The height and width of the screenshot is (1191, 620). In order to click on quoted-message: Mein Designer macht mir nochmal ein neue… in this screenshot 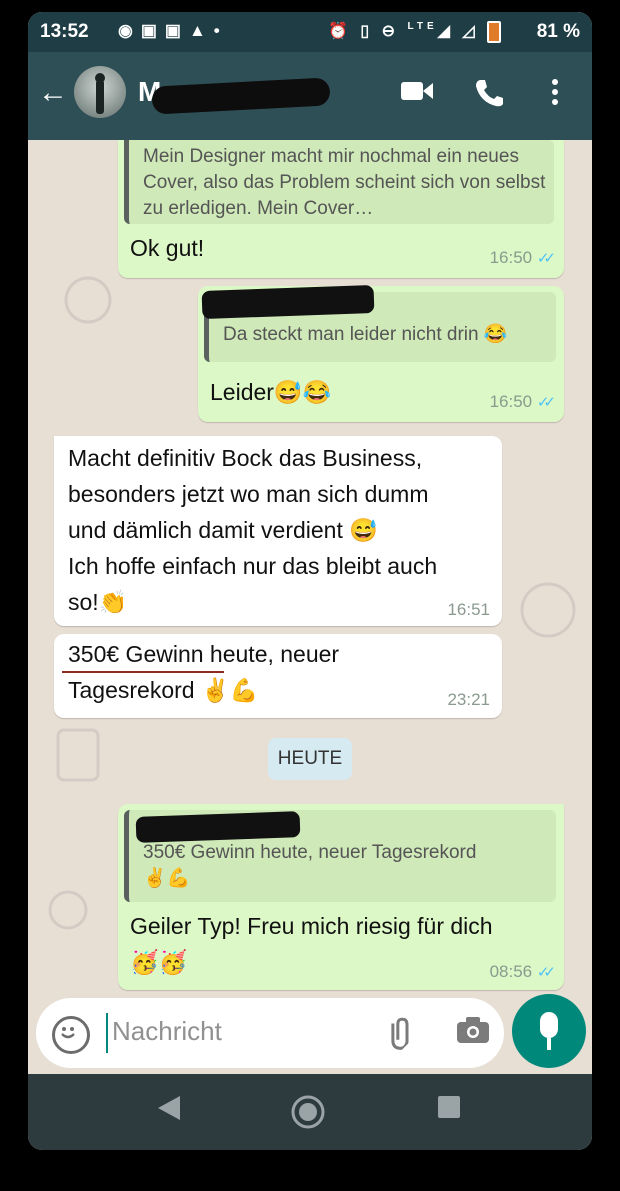, I will do `click(339, 182)`.